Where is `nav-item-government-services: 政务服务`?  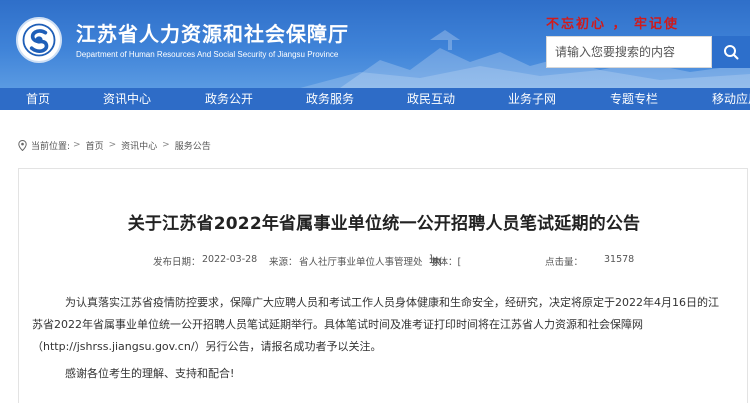
nav-item-government-services: 政务服务 is located at coordinates (330, 99).